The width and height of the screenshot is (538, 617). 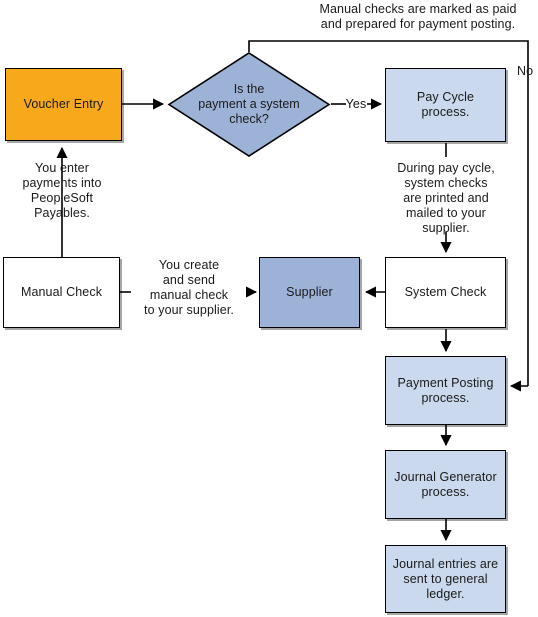 I want to click on node-journal-generator: Journal Generator process., so click(x=445, y=484).